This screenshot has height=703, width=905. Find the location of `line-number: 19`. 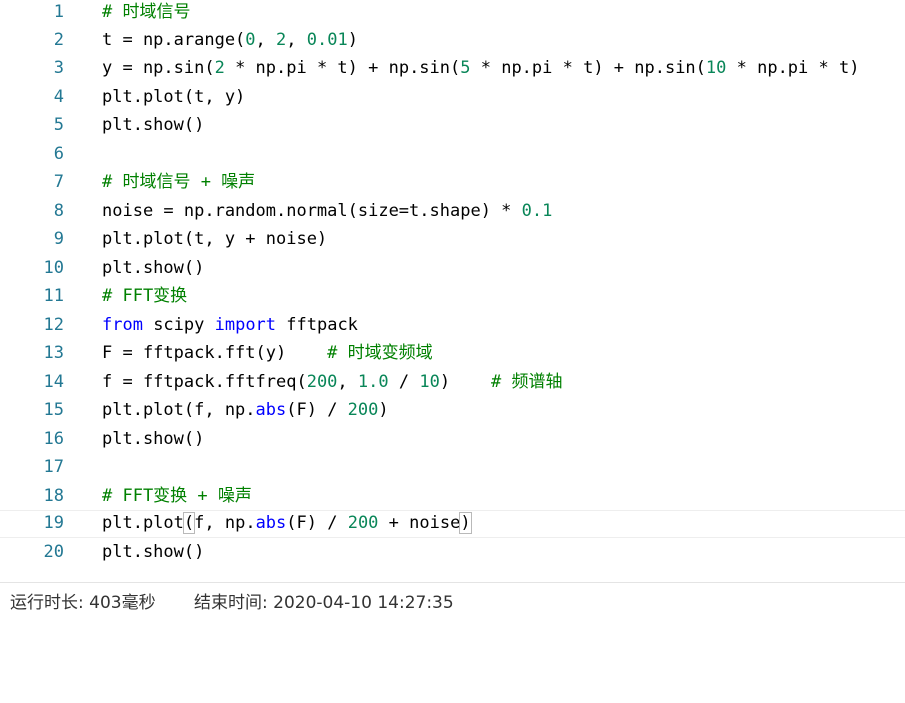

line-number: 19 is located at coordinates (53, 523).